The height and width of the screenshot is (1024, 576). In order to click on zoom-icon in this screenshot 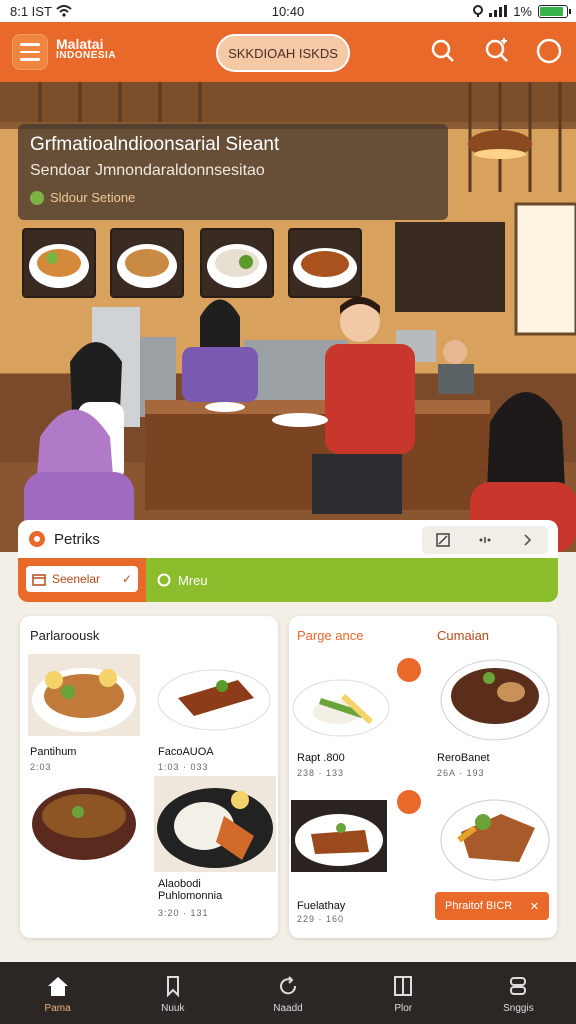, I will do `click(497, 51)`.